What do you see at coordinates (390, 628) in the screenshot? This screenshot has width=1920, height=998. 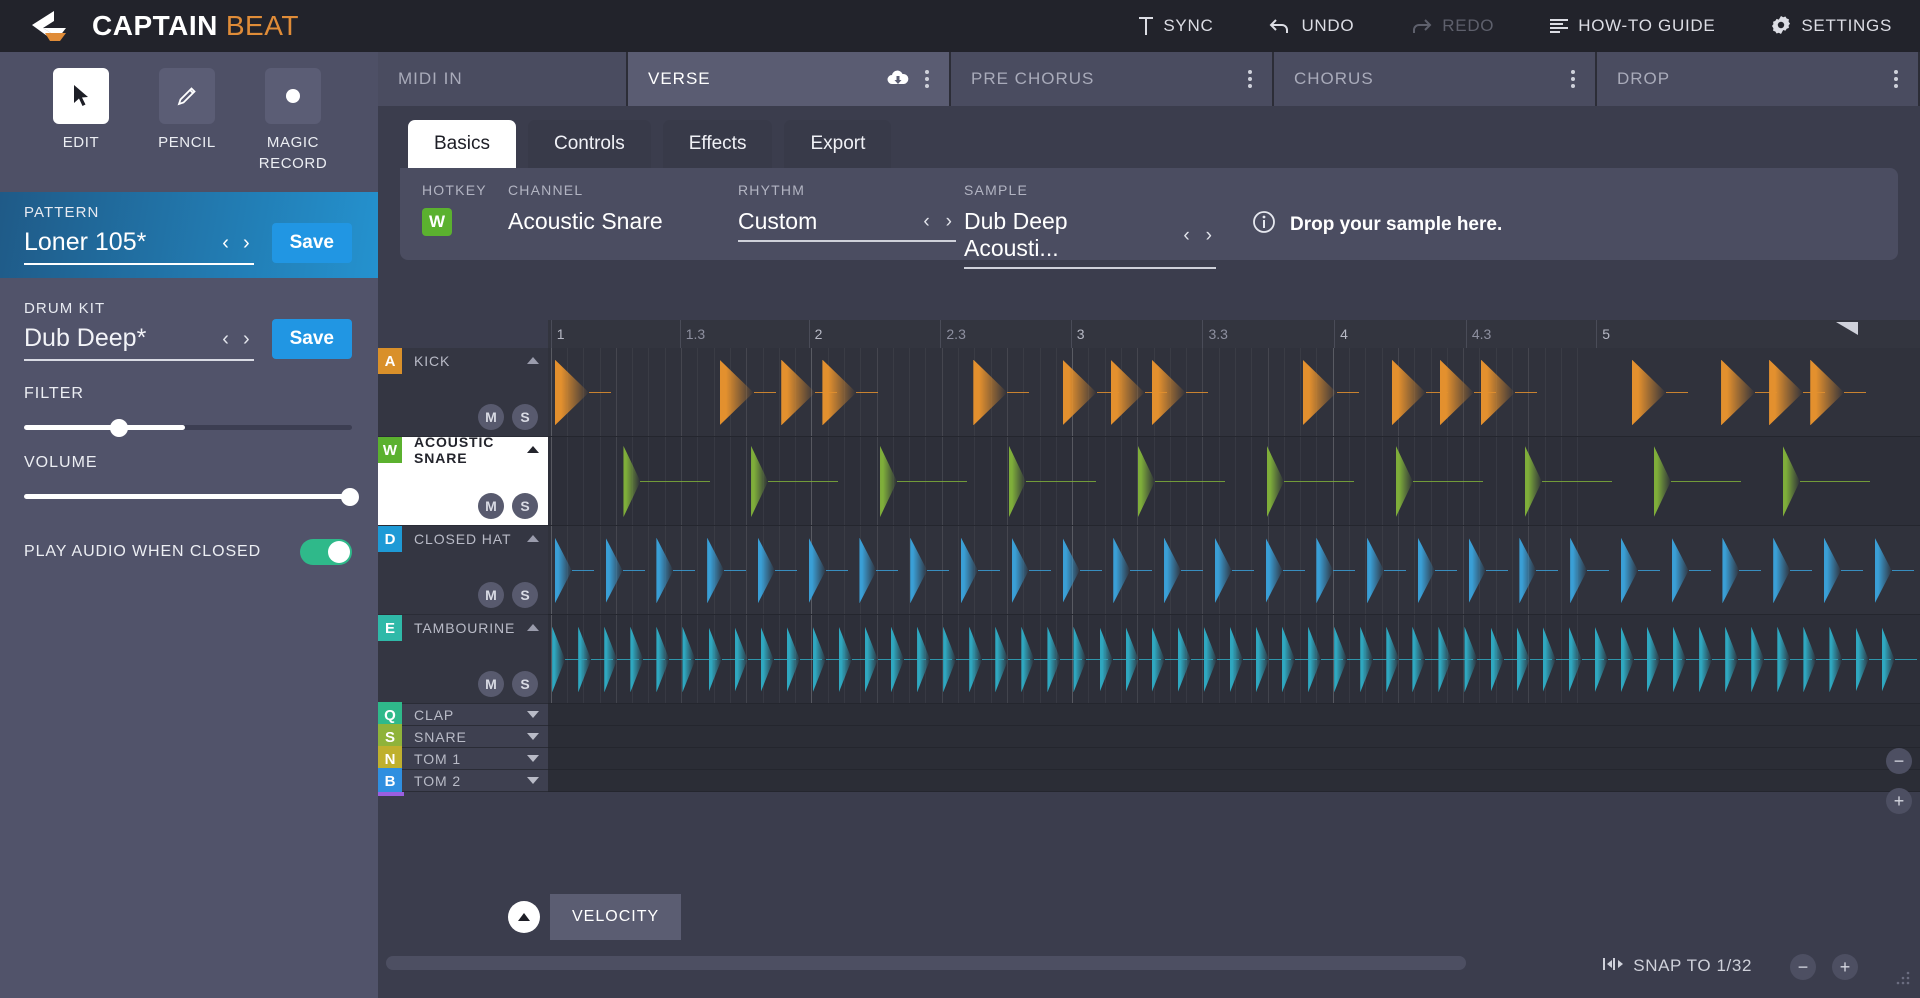 I see `track-hotkey-chip: E` at bounding box center [390, 628].